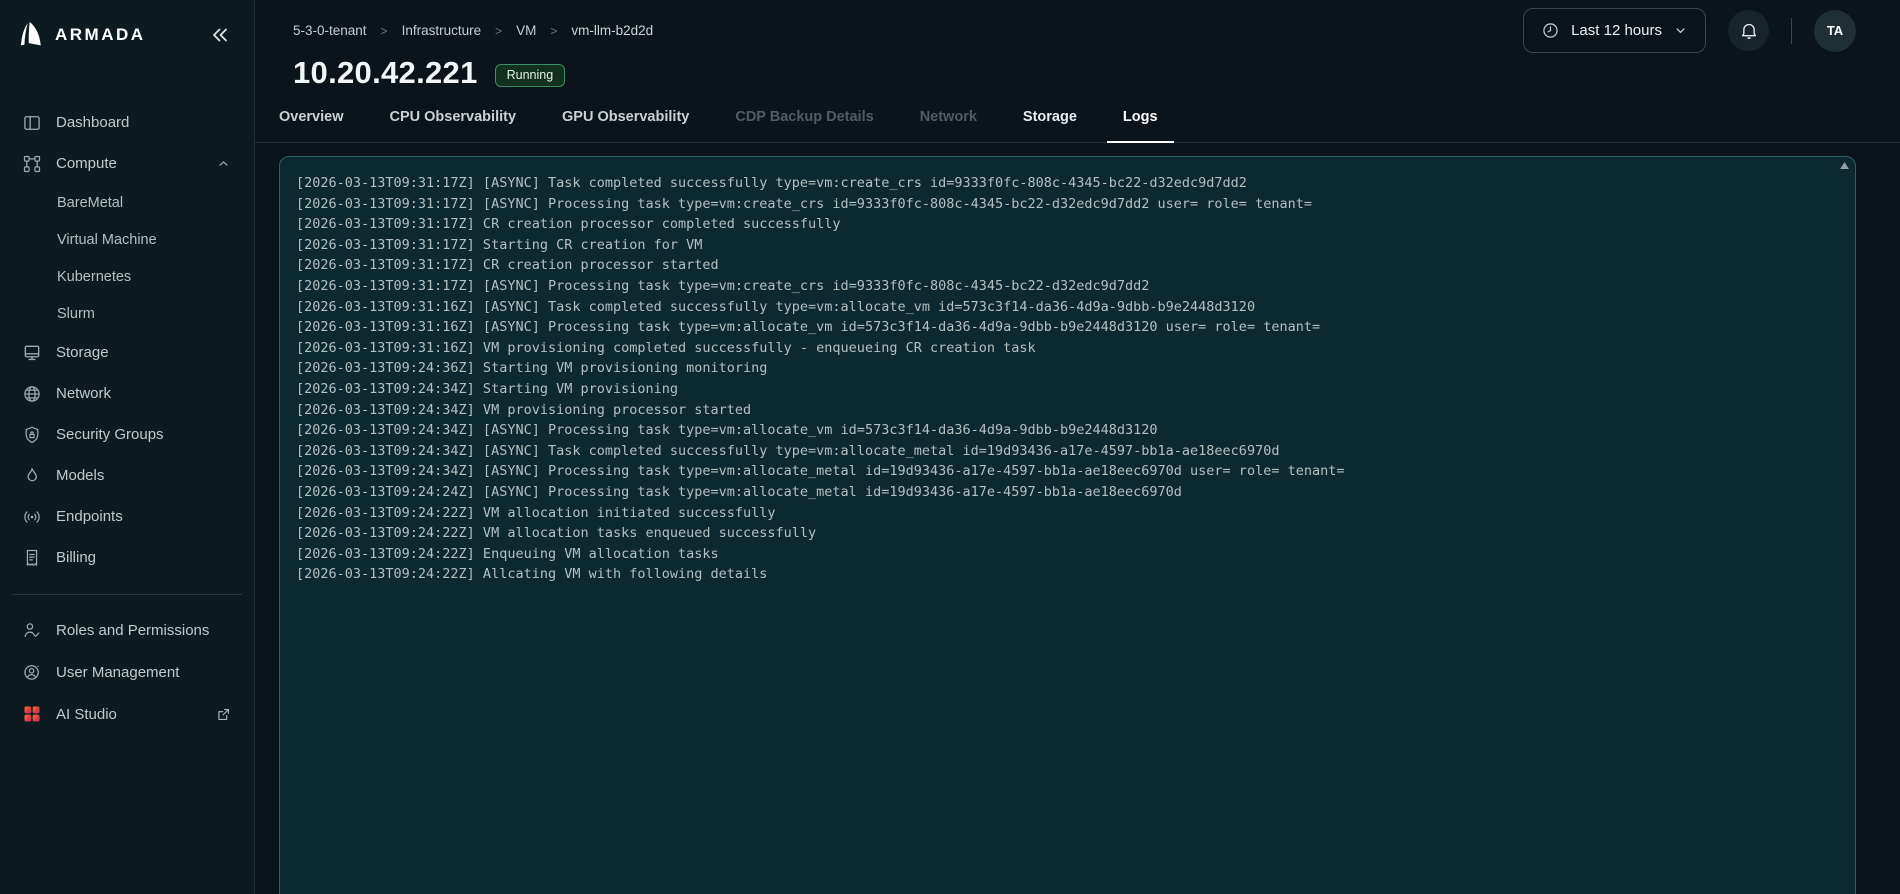 The height and width of the screenshot is (894, 1900). Describe the element at coordinates (625, 119) in the screenshot. I see `tab-gpu-observability: GPU Observability` at that location.